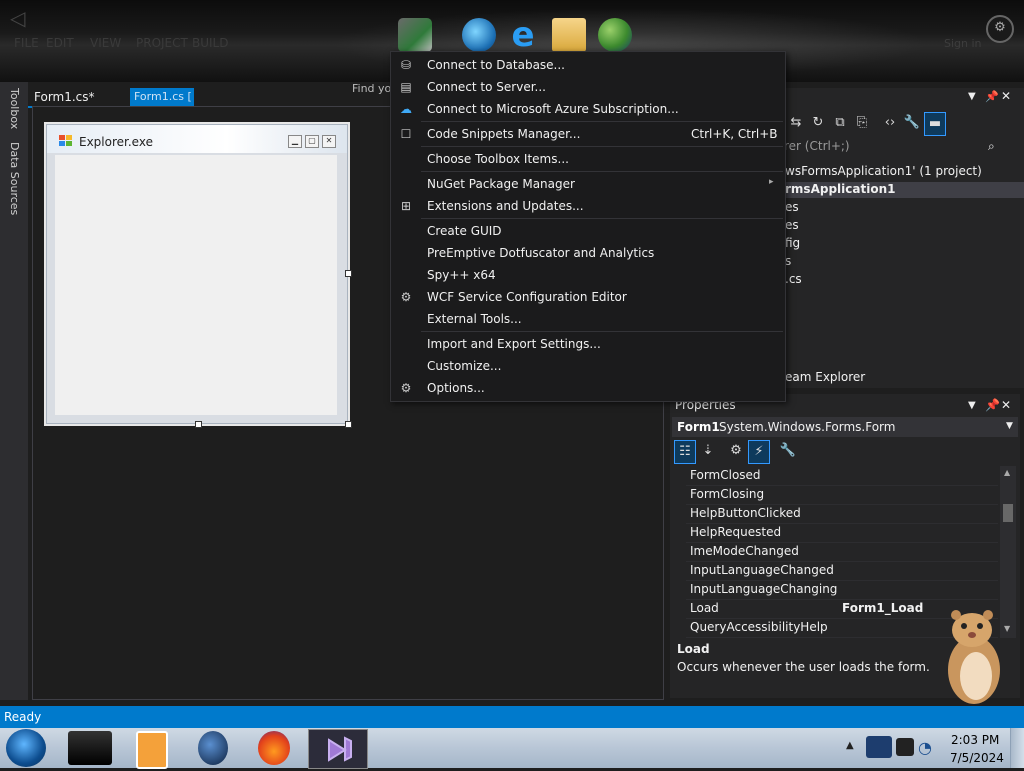 Image resolution: width=1024 pixels, height=771 pixels. I want to click on menu-build: BUILD, so click(210, 43).